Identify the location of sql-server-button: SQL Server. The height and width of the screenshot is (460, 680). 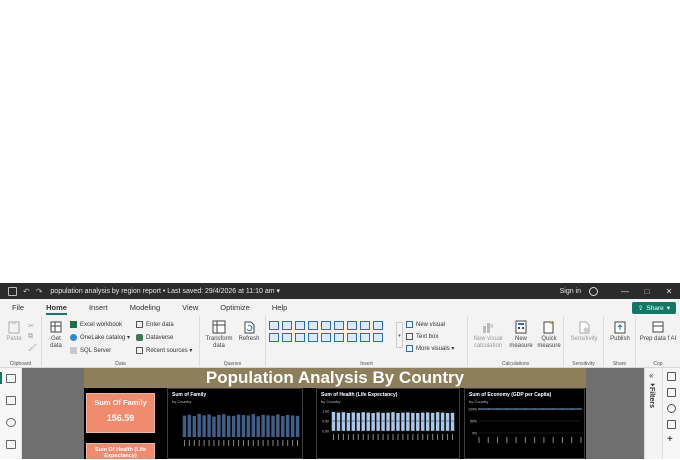
(90, 350).